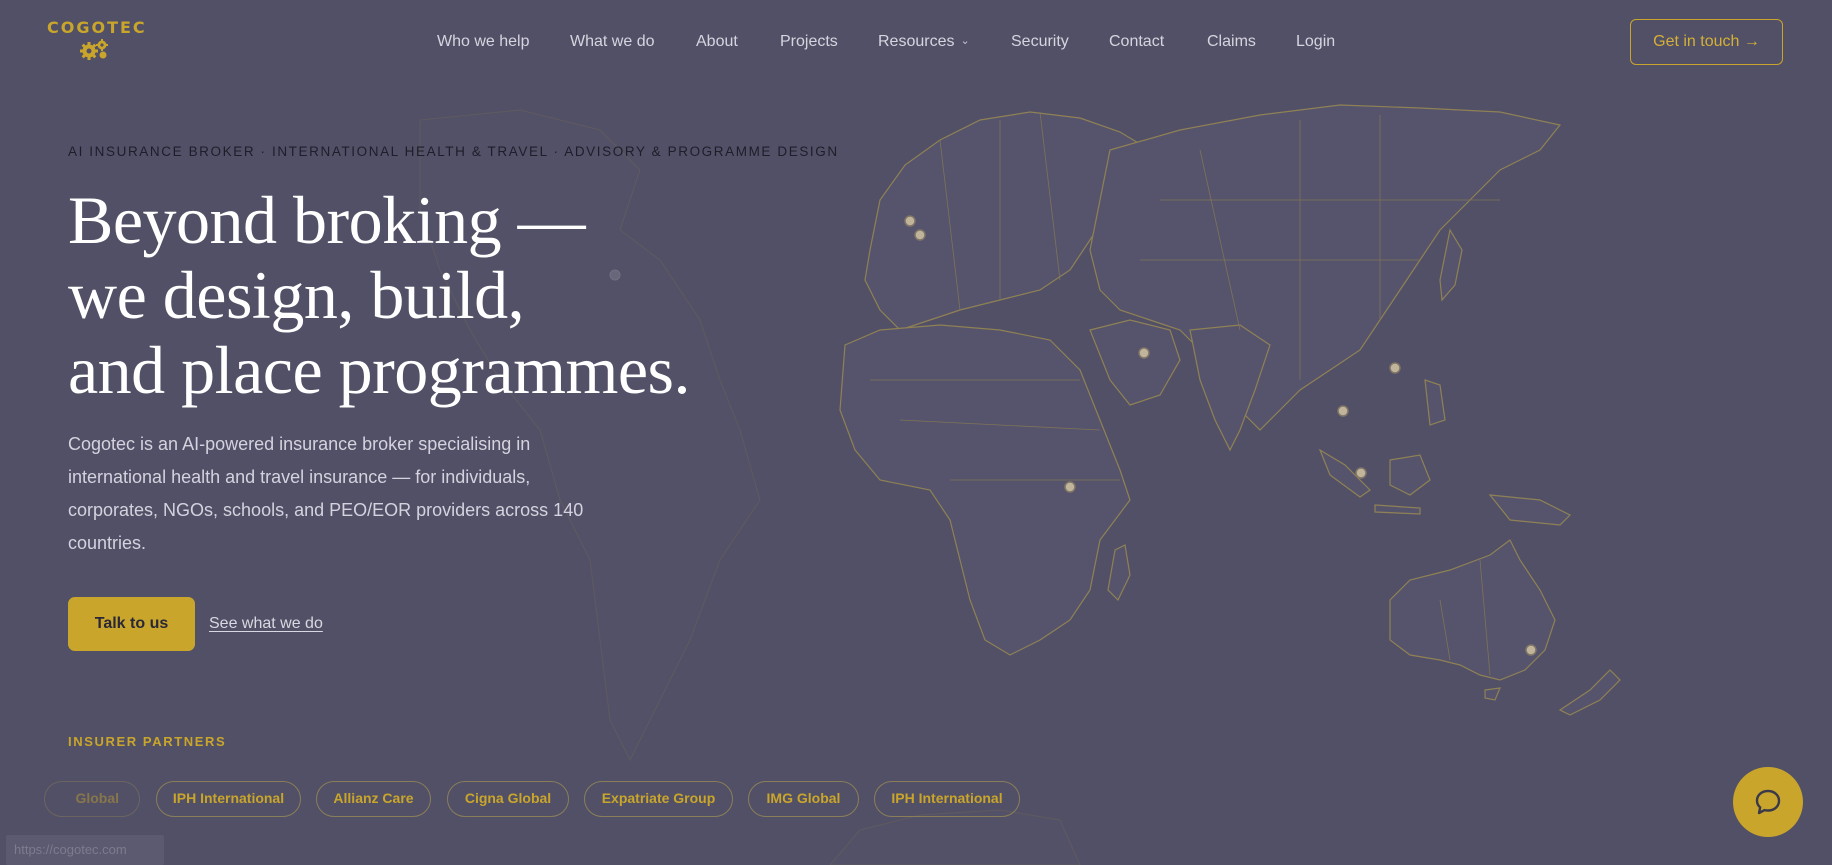  What do you see at coordinates (1136, 42) in the screenshot?
I see `nav-contact: Contact` at bounding box center [1136, 42].